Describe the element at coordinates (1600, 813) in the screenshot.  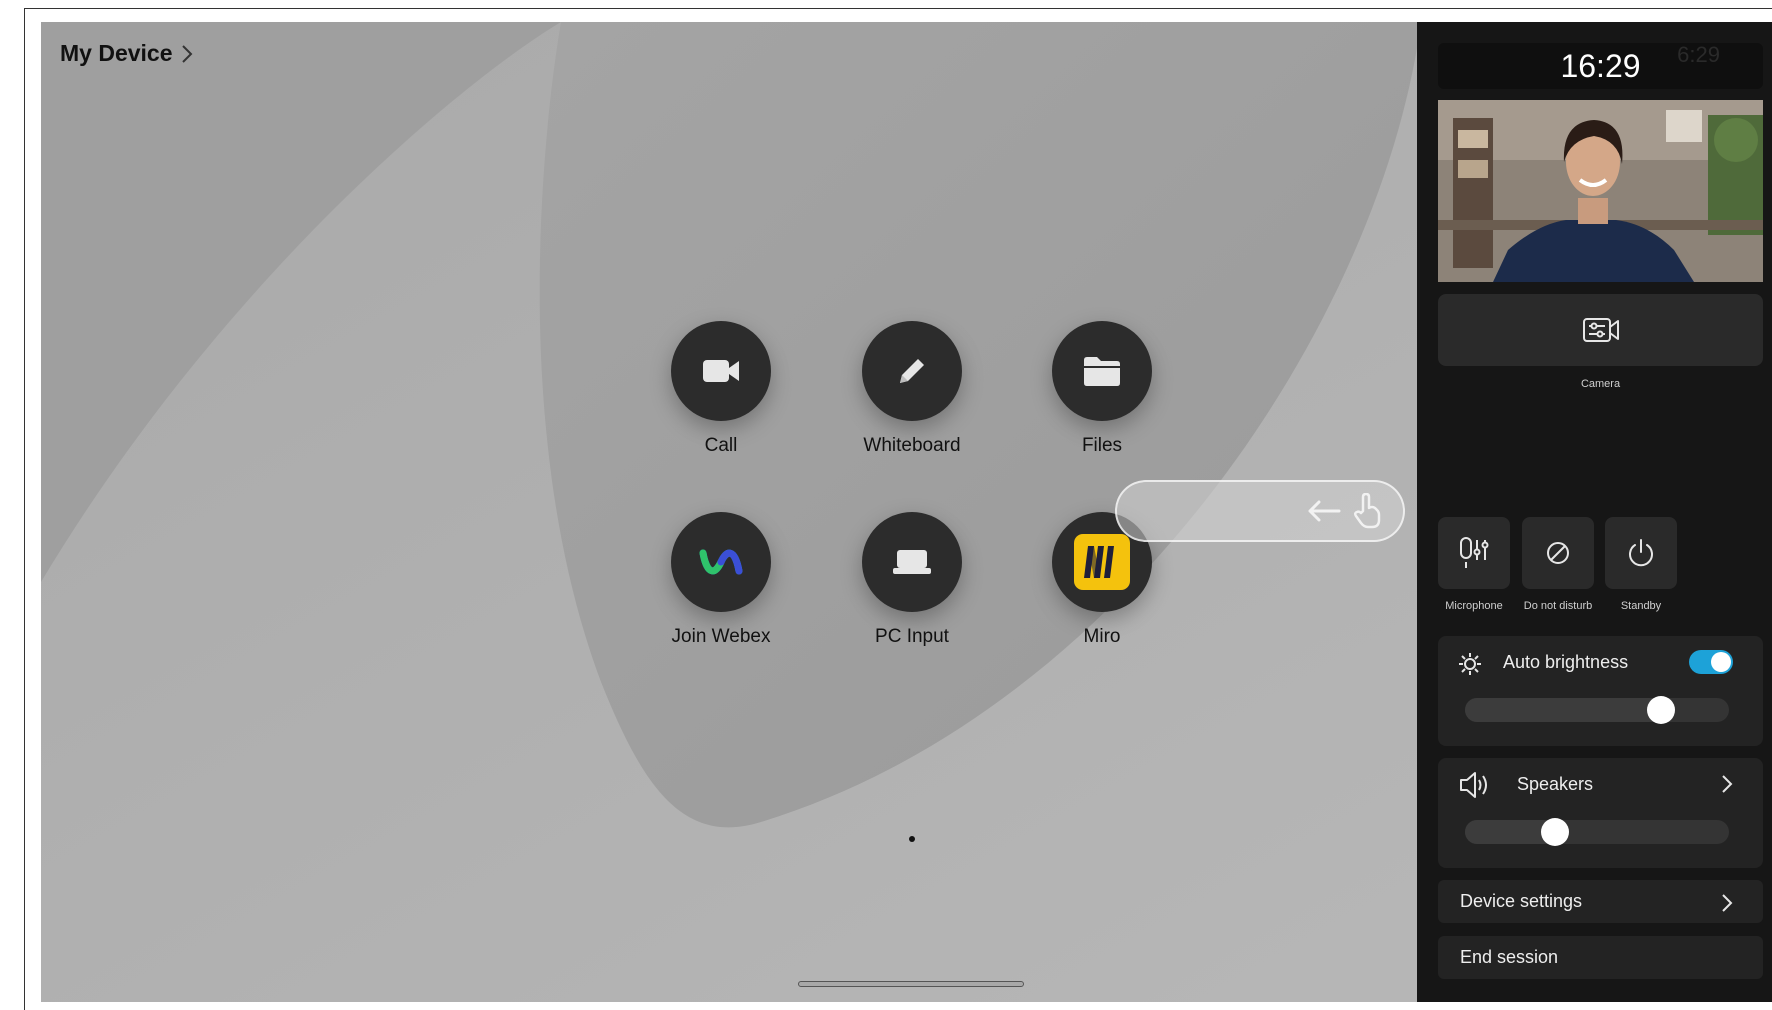
I see `speakers-card: Speakers` at that location.